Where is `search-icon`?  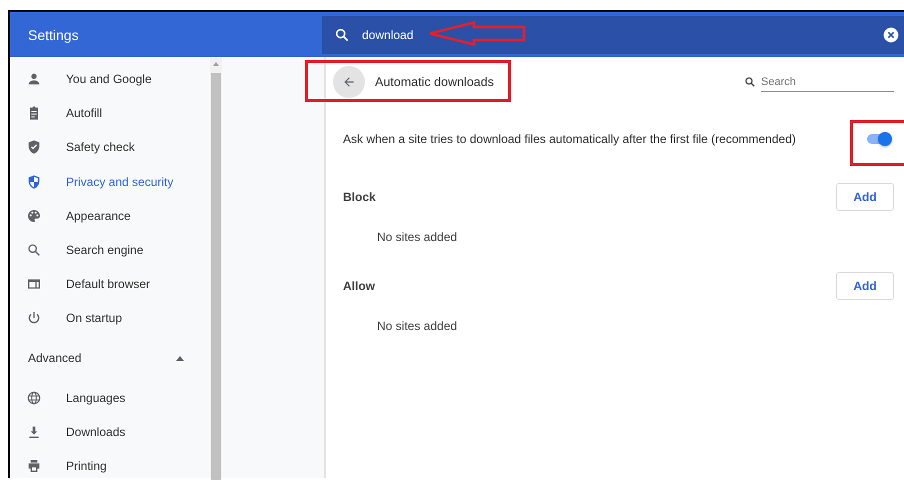
search-icon is located at coordinates (750, 82).